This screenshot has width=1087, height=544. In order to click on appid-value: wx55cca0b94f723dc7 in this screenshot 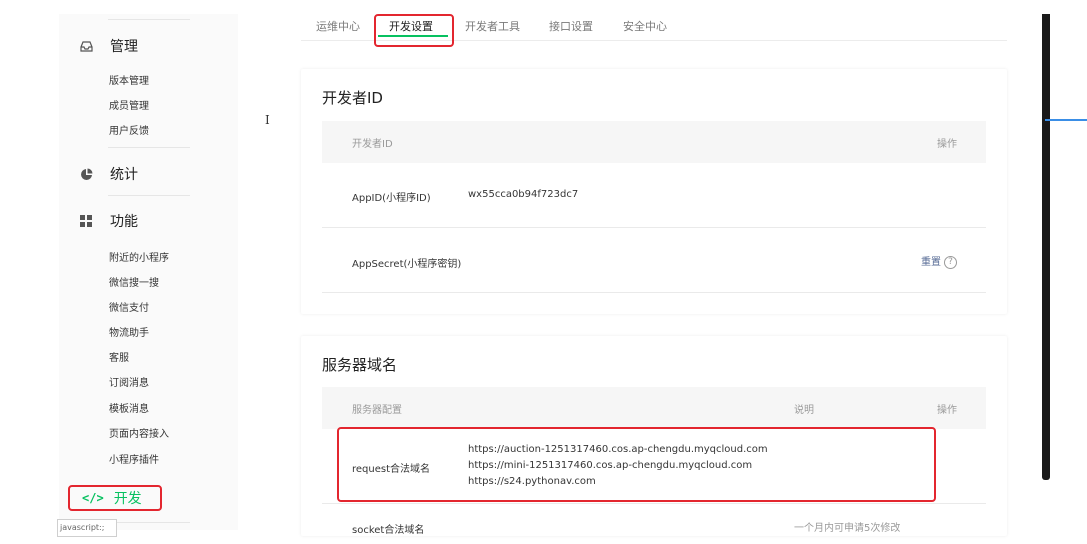, I will do `click(523, 194)`.